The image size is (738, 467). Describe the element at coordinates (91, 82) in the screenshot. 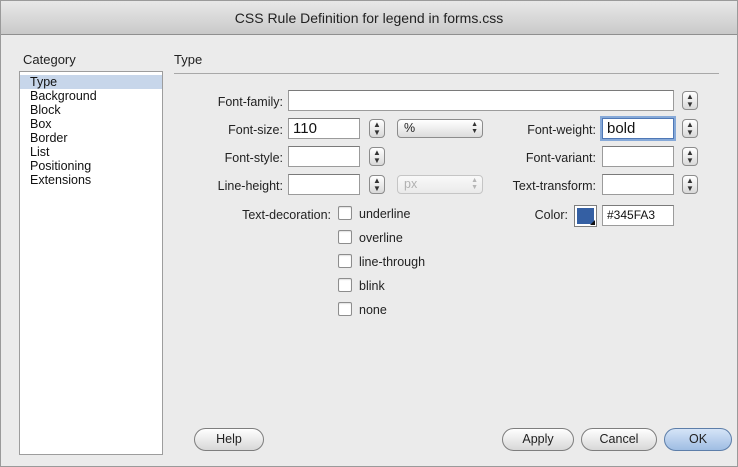

I see `category-item-type: Type` at that location.